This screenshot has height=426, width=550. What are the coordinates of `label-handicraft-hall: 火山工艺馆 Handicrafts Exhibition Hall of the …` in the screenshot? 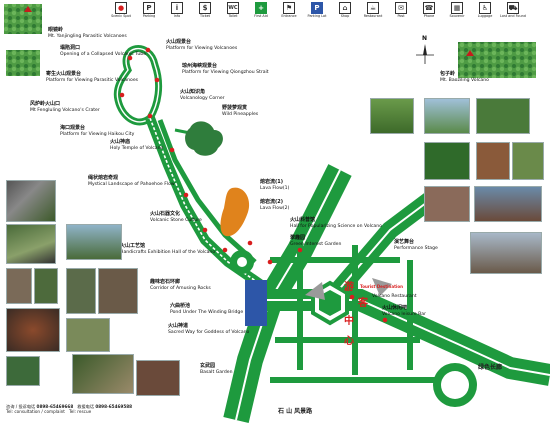 It's located at (168, 249).